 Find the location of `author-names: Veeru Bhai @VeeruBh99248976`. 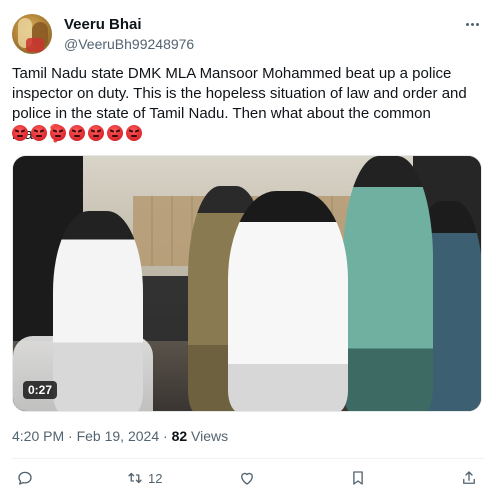

author-names: Veeru Bhai @VeeruBh99248976 is located at coordinates (129, 34).